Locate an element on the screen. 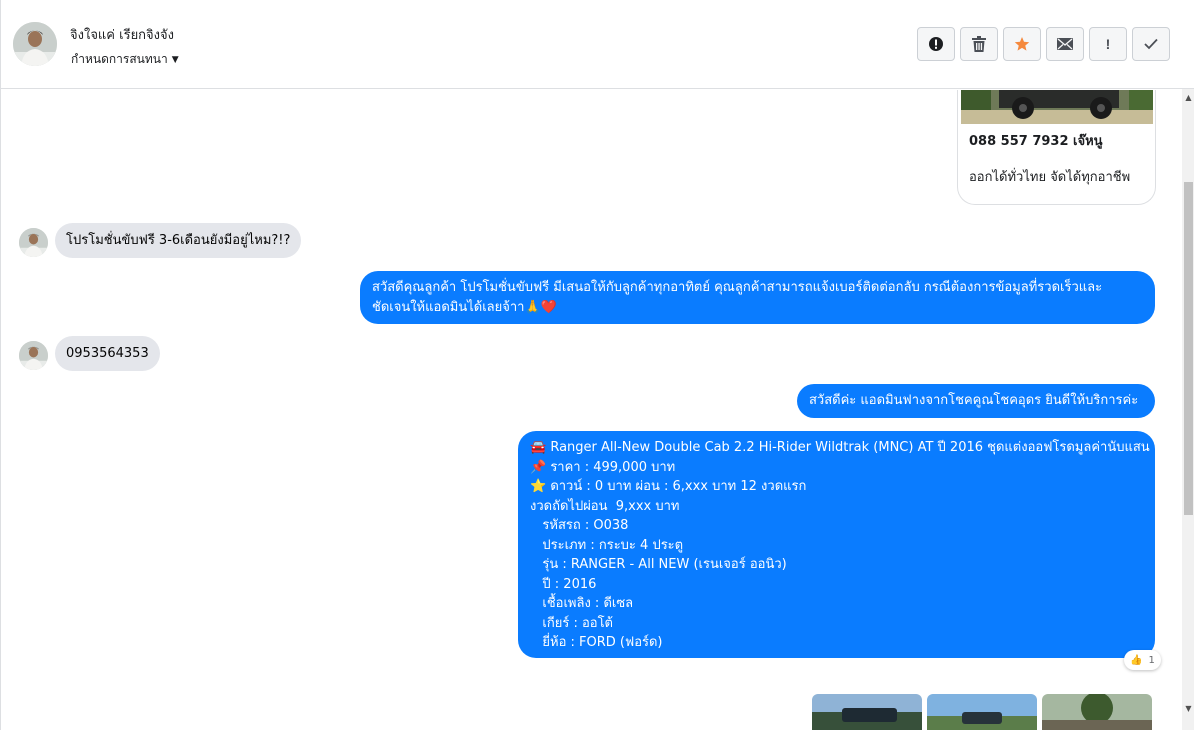 Image resolution: width=1194 pixels, height=730 pixels. message-reaction: 👍 1 is located at coordinates (1142, 660).